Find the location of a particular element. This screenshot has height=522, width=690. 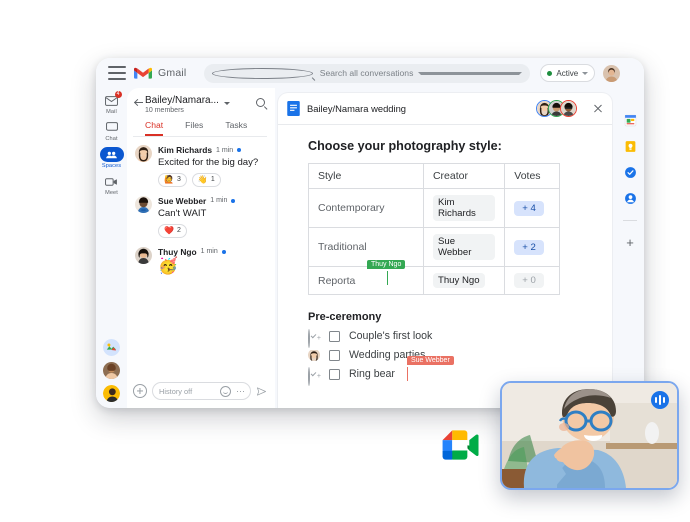

spaces-icon is located at coordinates (111, 154).